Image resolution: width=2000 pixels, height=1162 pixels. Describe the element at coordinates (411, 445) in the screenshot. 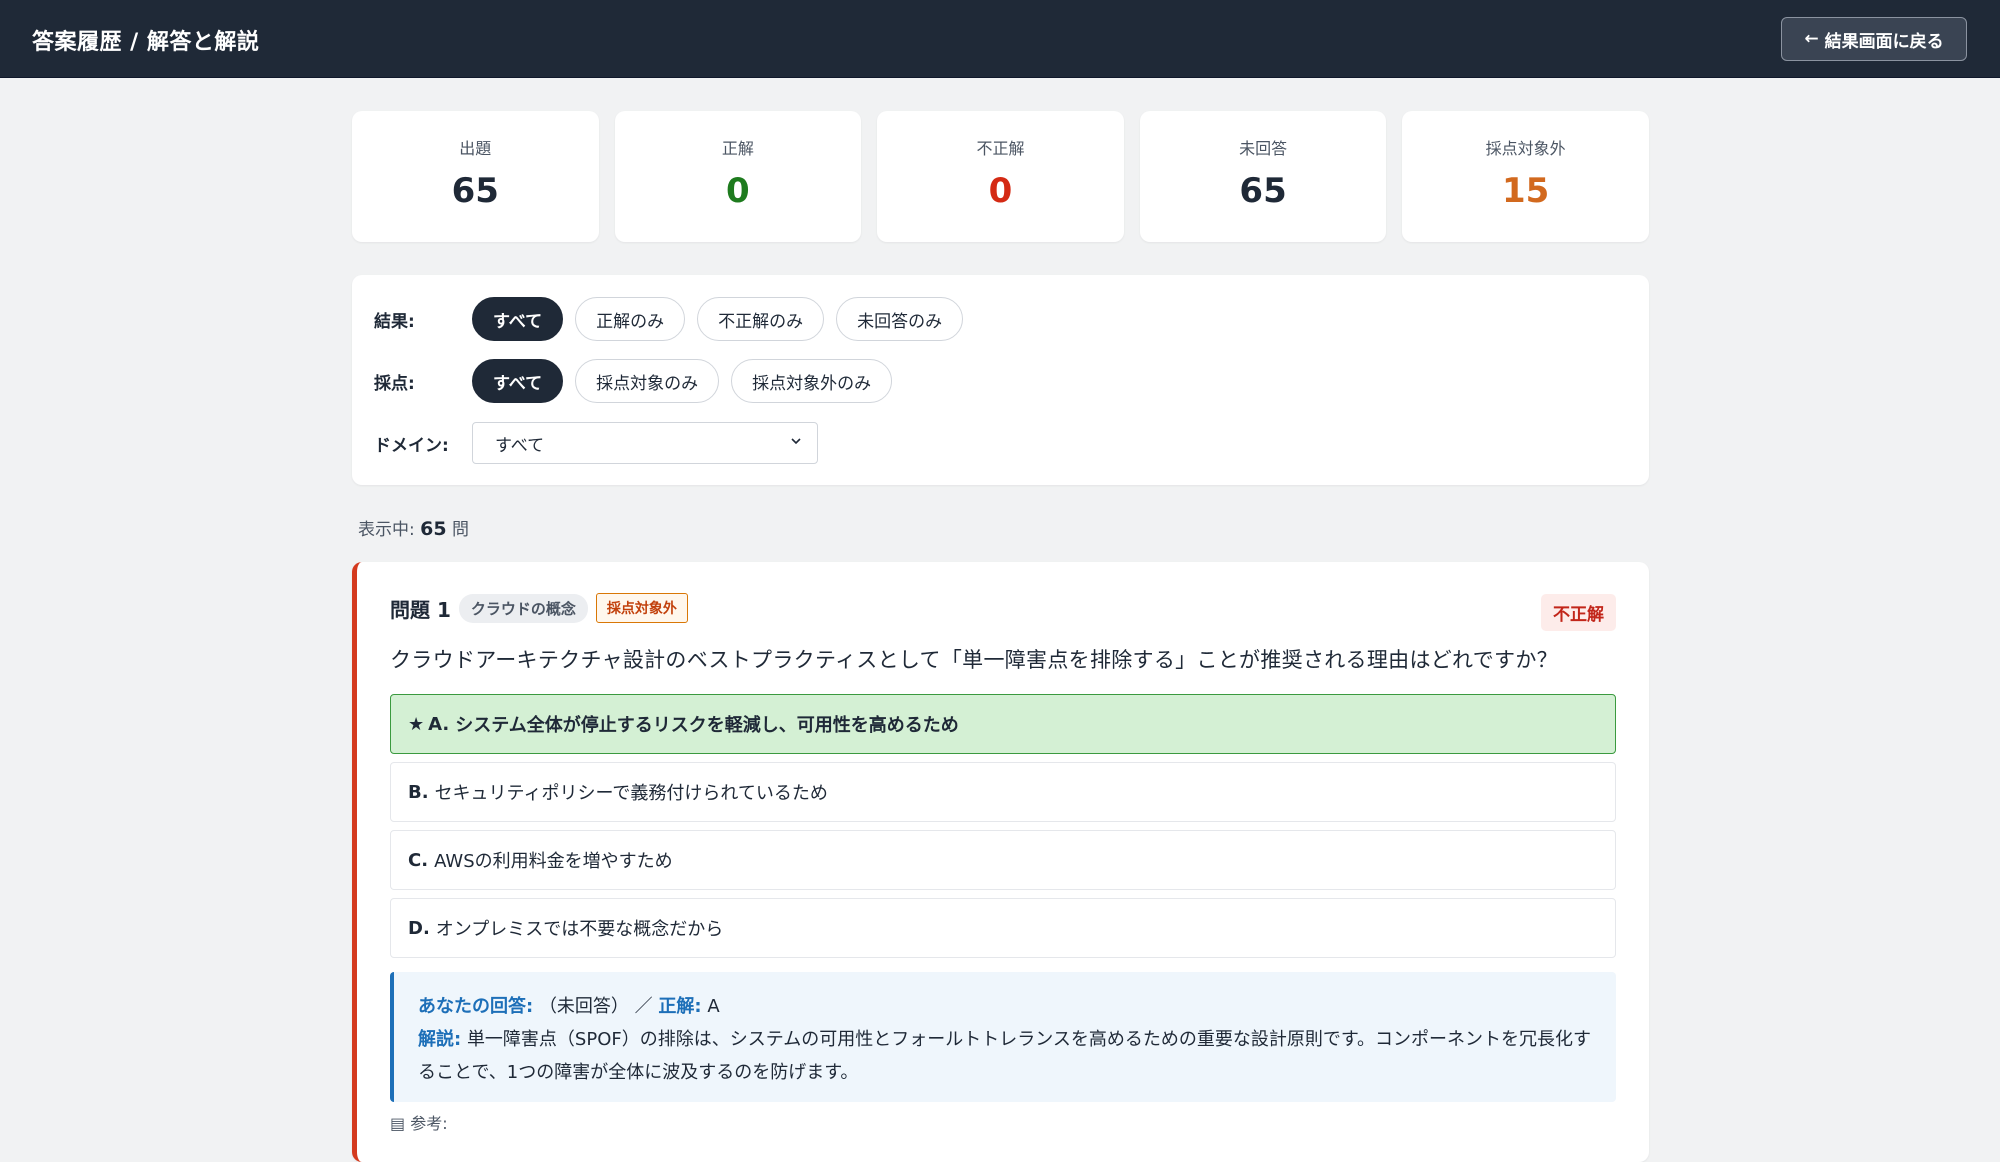

I see `domain-filter-label: ドメイン:` at that location.